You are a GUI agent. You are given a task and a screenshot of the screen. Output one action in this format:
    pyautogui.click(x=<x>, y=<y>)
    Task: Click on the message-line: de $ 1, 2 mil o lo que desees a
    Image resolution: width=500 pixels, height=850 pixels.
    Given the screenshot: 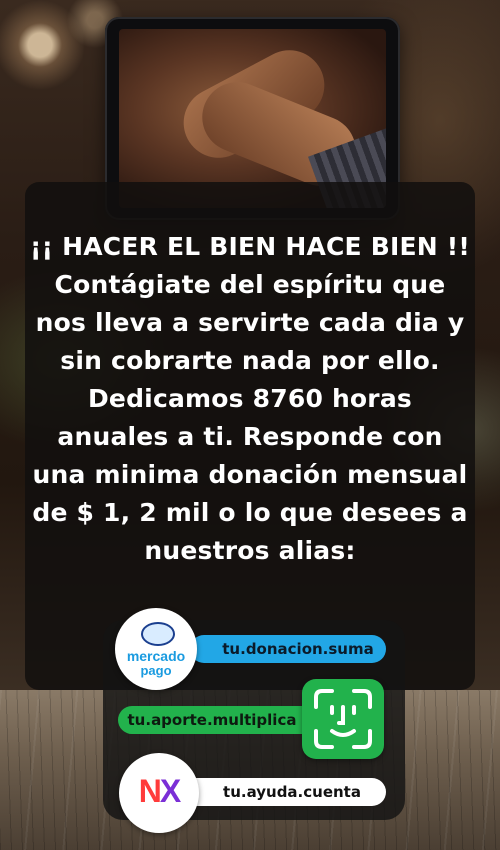 What is the action you would take?
    pyautogui.click(x=250, y=512)
    